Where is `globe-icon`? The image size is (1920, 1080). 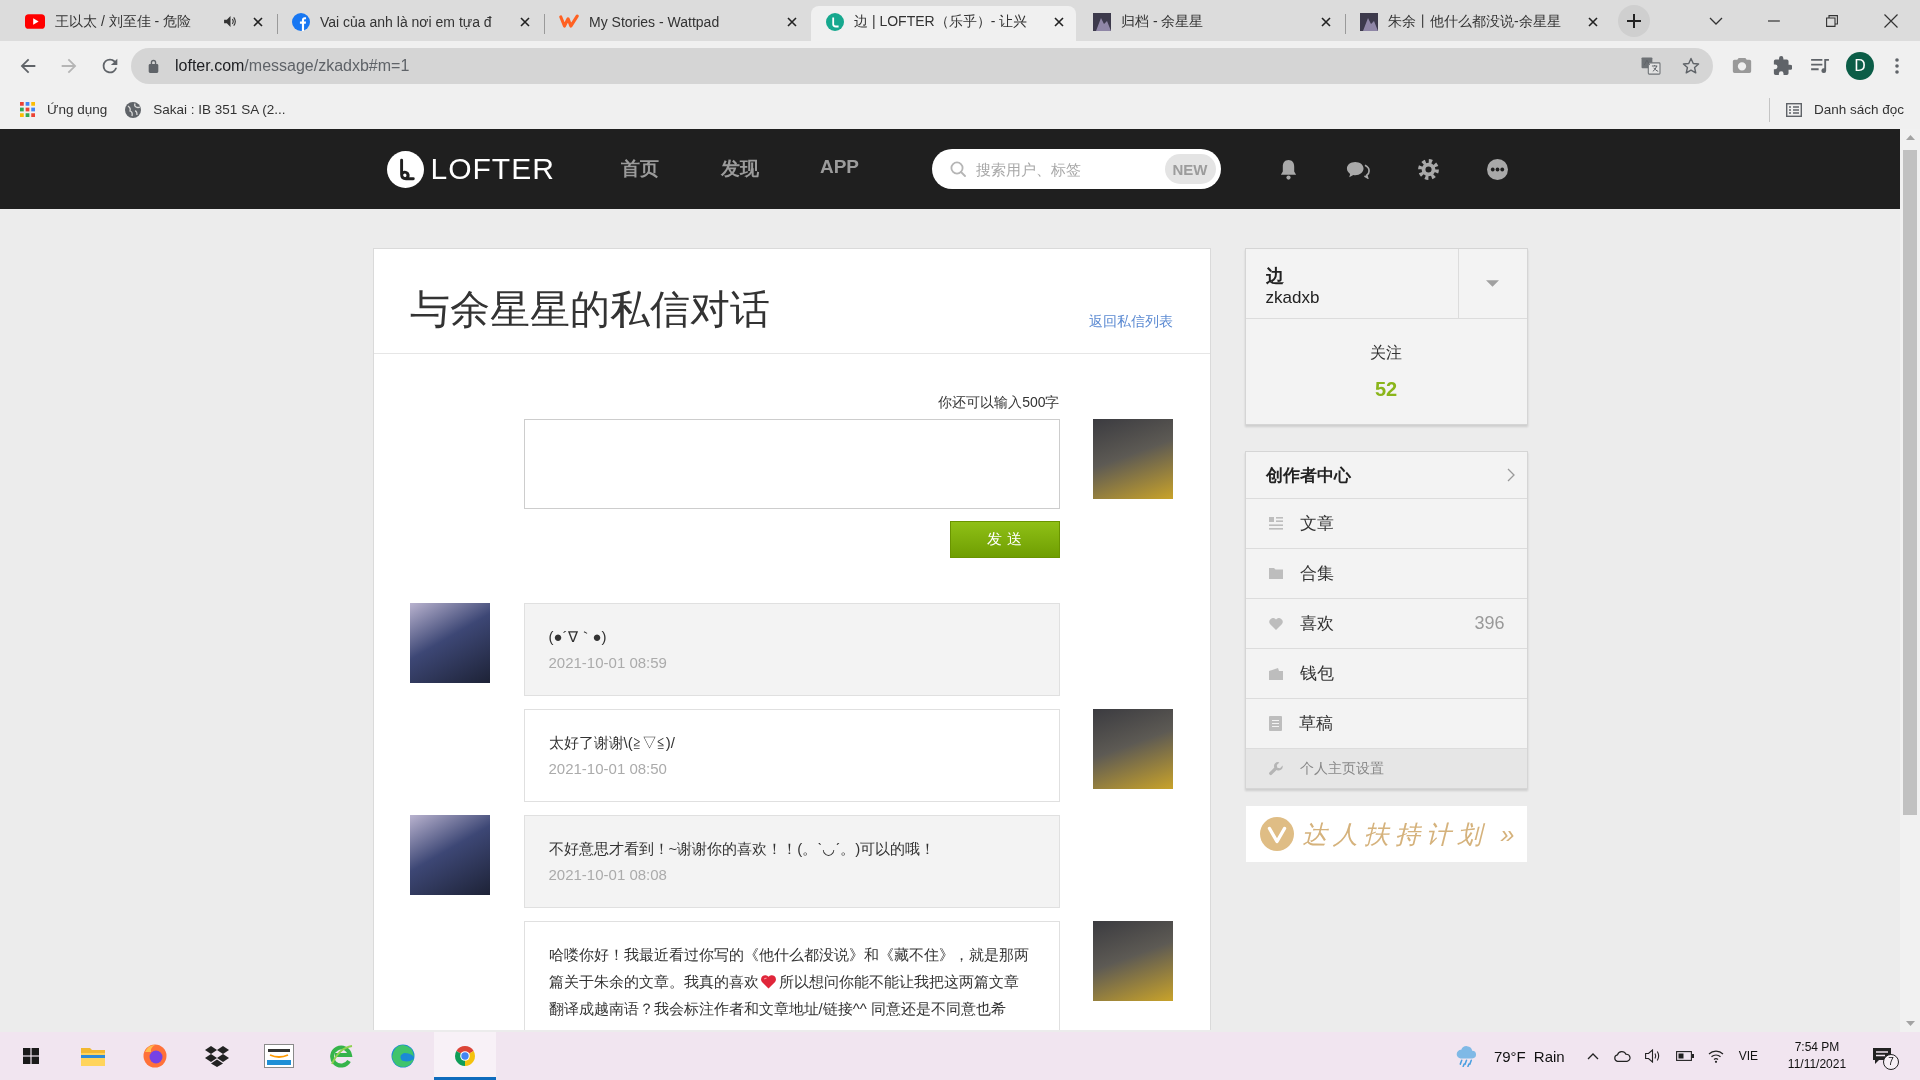 globe-icon is located at coordinates (133, 109).